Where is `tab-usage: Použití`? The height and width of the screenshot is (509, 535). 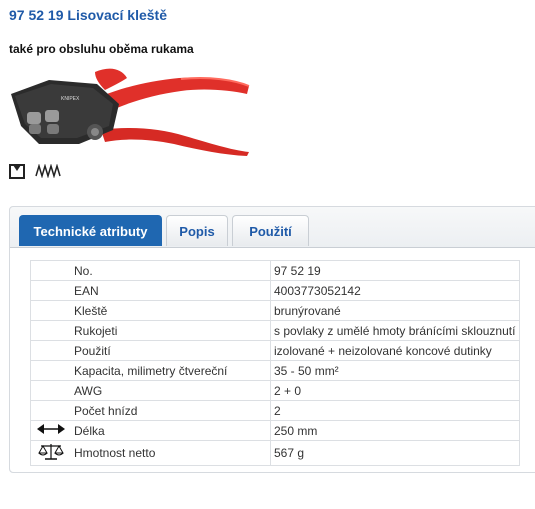
tab-usage: Použití is located at coordinates (270, 230).